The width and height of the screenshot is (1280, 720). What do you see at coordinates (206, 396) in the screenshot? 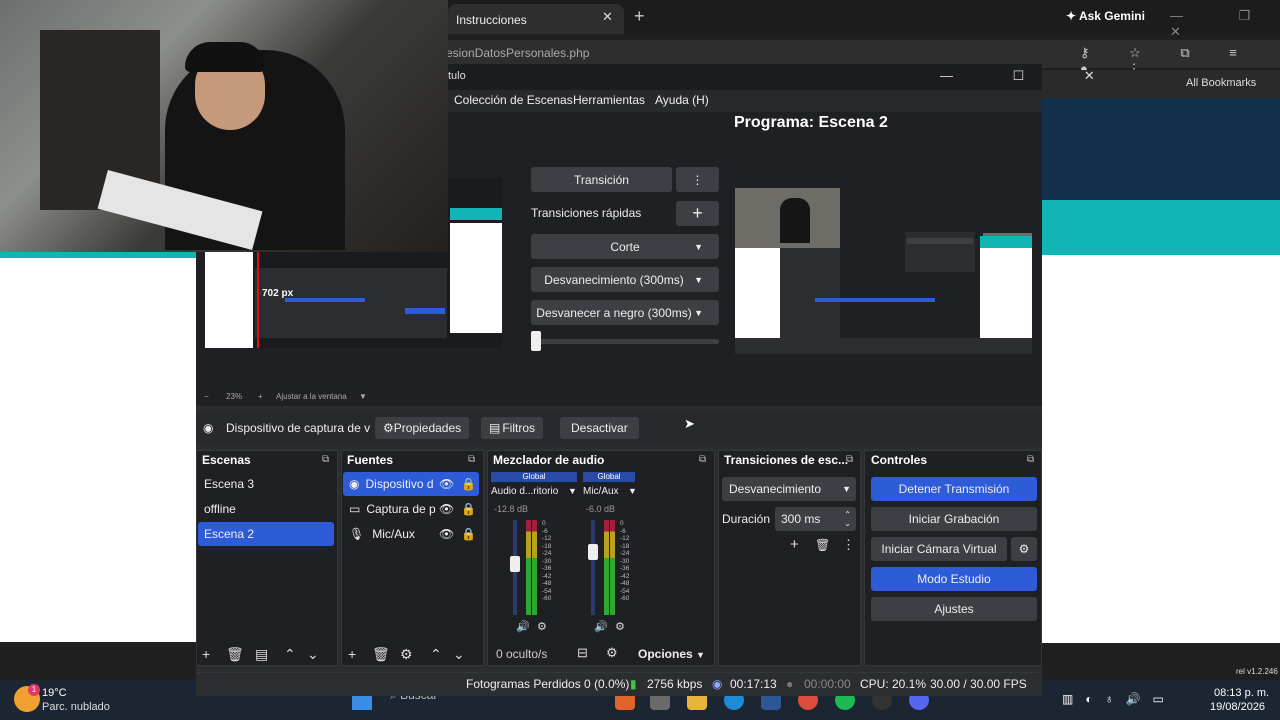
I see `zoom-out-icon: −` at bounding box center [206, 396].